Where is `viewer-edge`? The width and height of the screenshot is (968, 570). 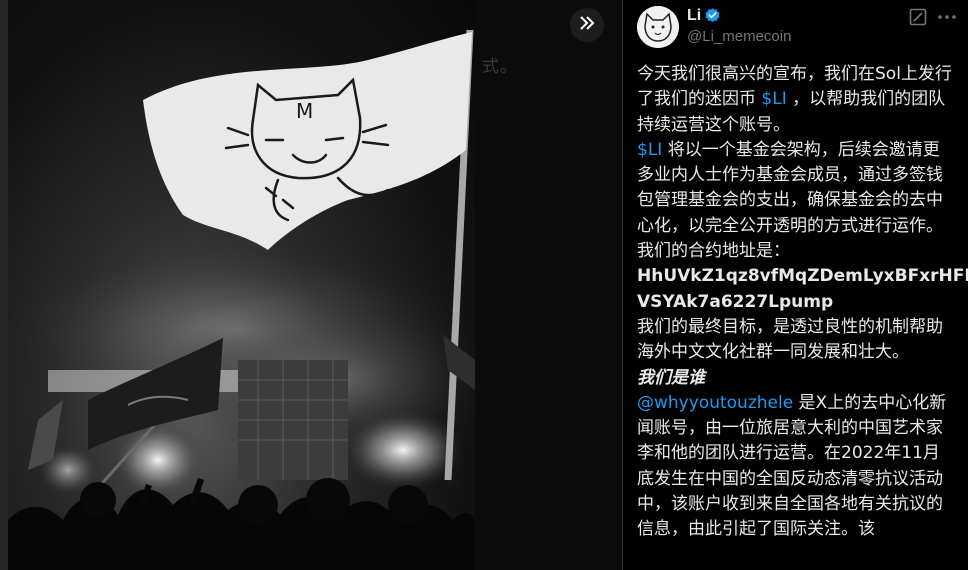 viewer-edge is located at coordinates (4, 285).